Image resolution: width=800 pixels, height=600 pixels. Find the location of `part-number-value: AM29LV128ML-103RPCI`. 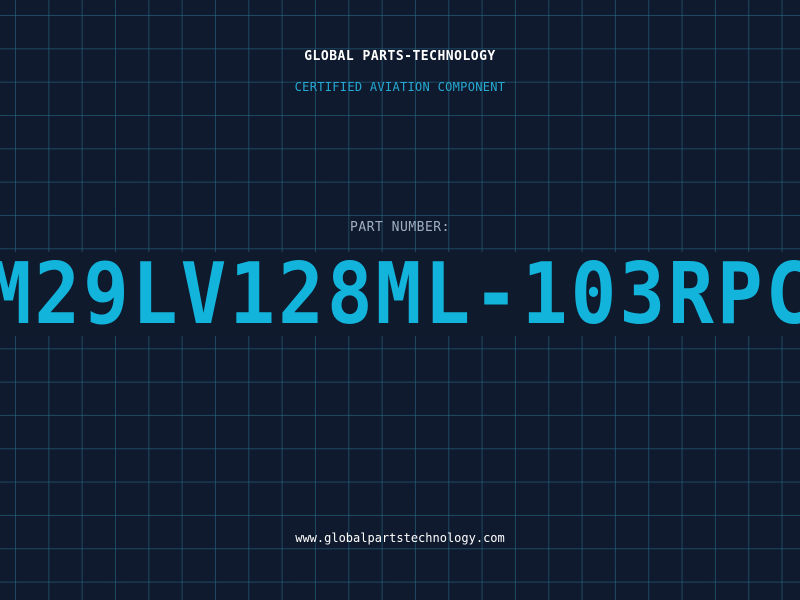

part-number-value: AM29LV128ML-103RPCI is located at coordinates (400, 294).